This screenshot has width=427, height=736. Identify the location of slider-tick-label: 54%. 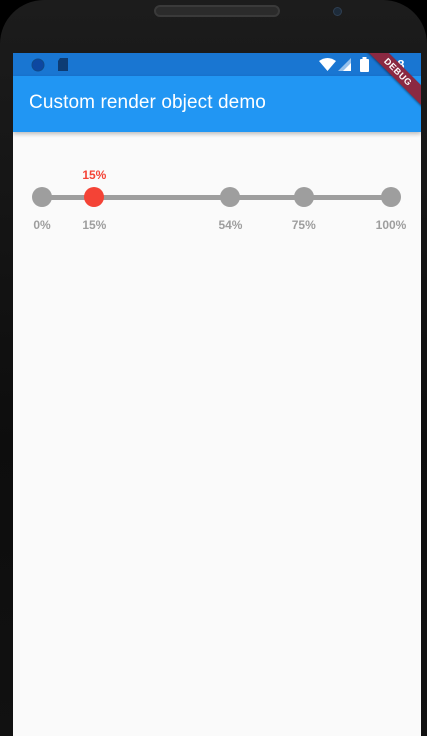
(230, 225).